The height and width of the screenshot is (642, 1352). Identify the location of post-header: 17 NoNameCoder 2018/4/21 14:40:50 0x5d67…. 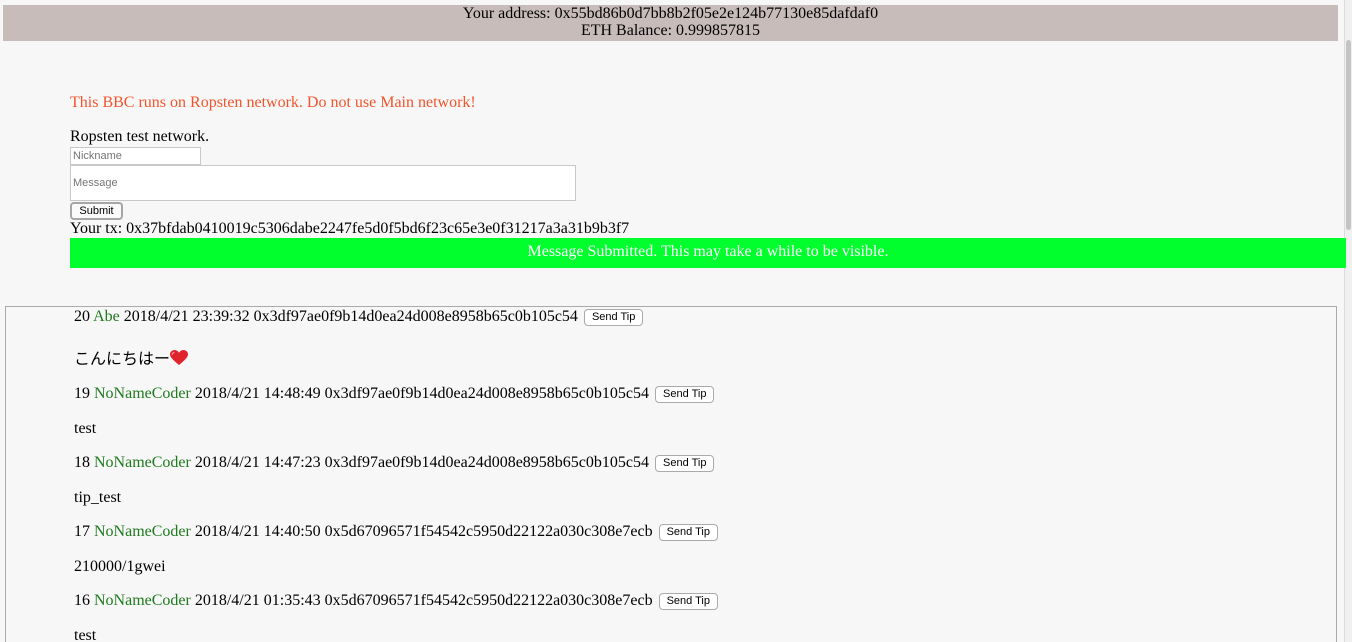
(396, 532).